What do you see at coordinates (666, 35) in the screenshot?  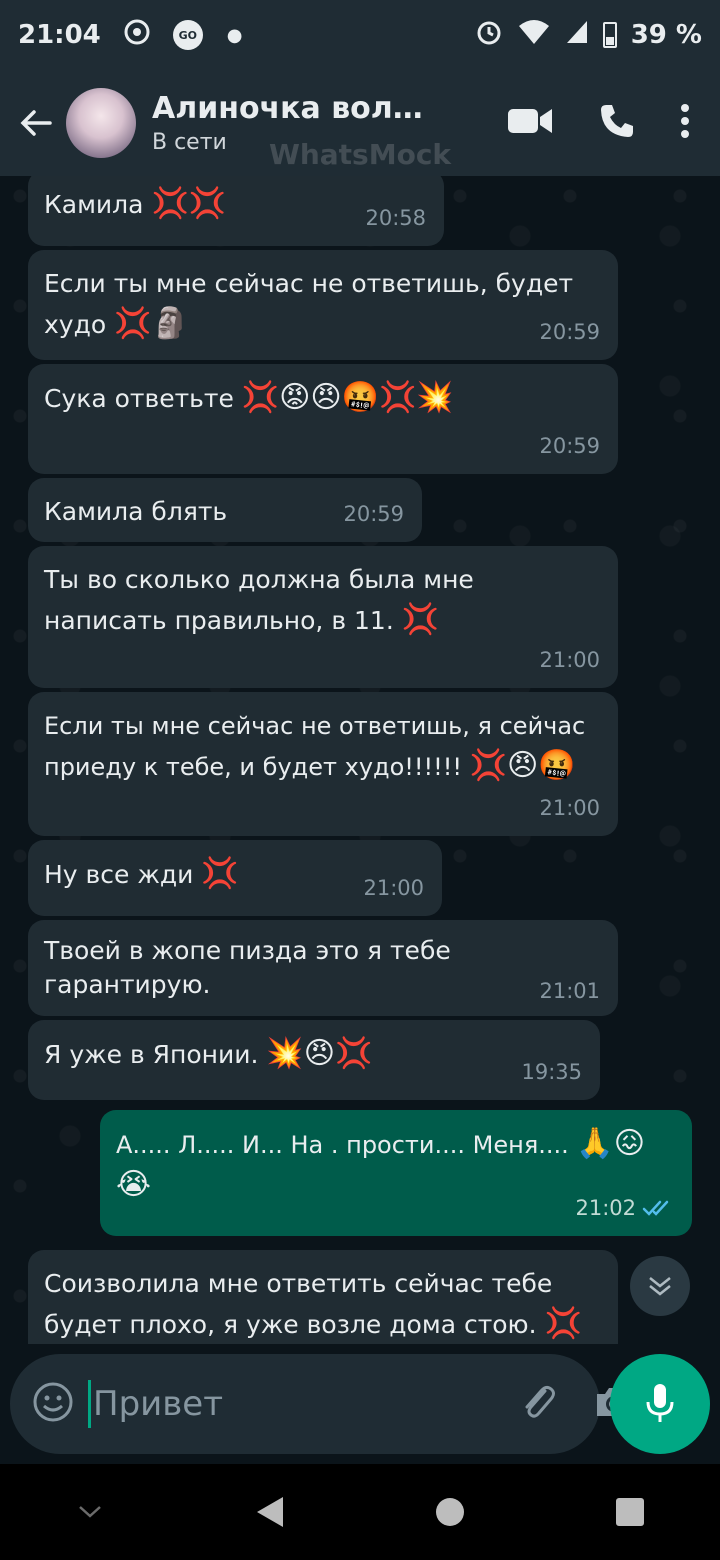 I see `battery-percent: 39 %` at bounding box center [666, 35].